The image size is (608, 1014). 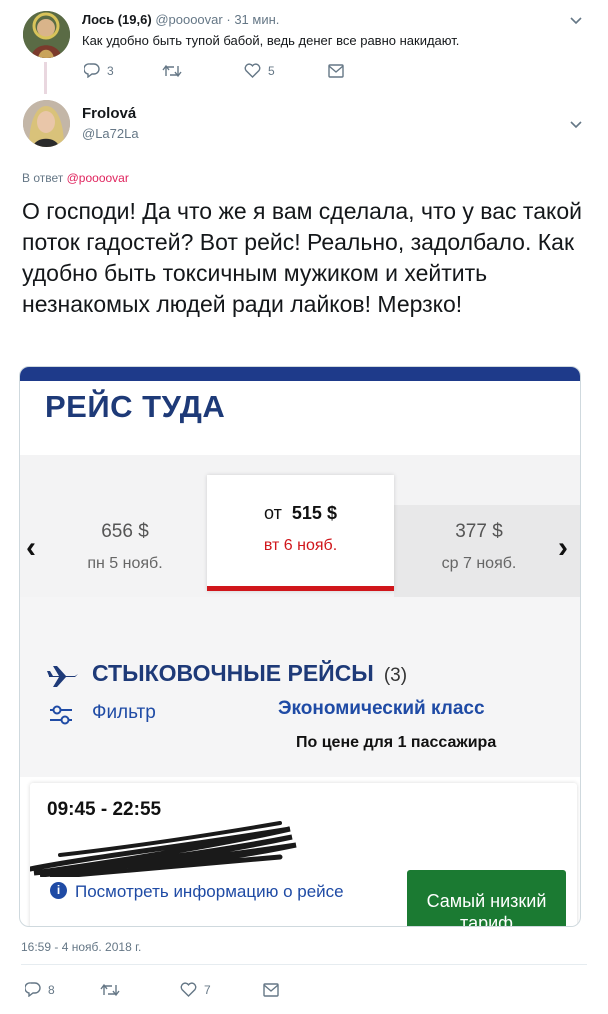 I want to click on like-count: 7, so click(x=207, y=989).